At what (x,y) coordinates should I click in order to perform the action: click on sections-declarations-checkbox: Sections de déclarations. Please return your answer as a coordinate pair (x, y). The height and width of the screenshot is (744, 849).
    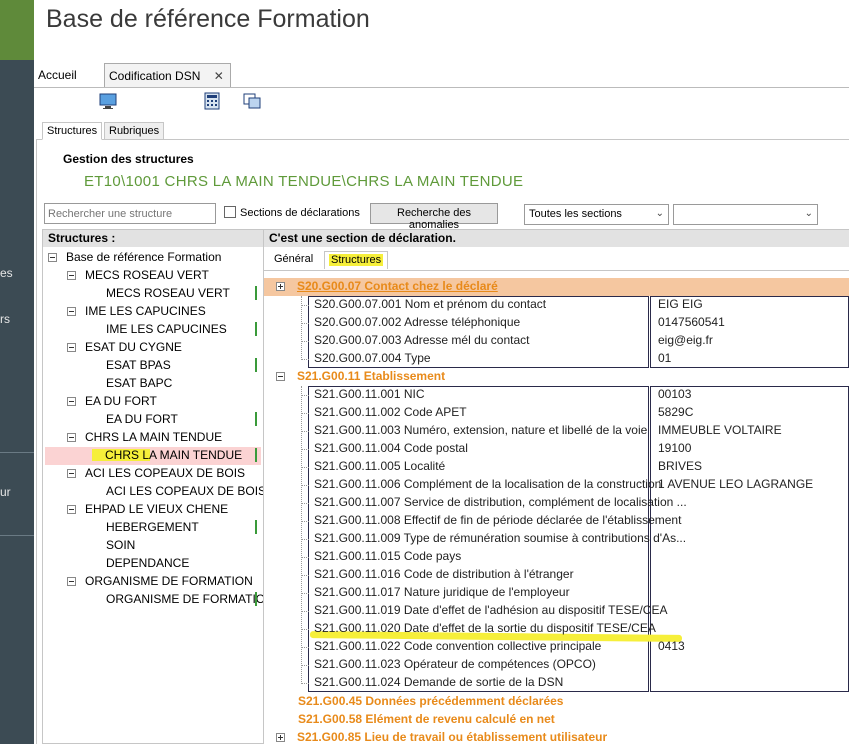
    Looking at the image, I should click on (292, 212).